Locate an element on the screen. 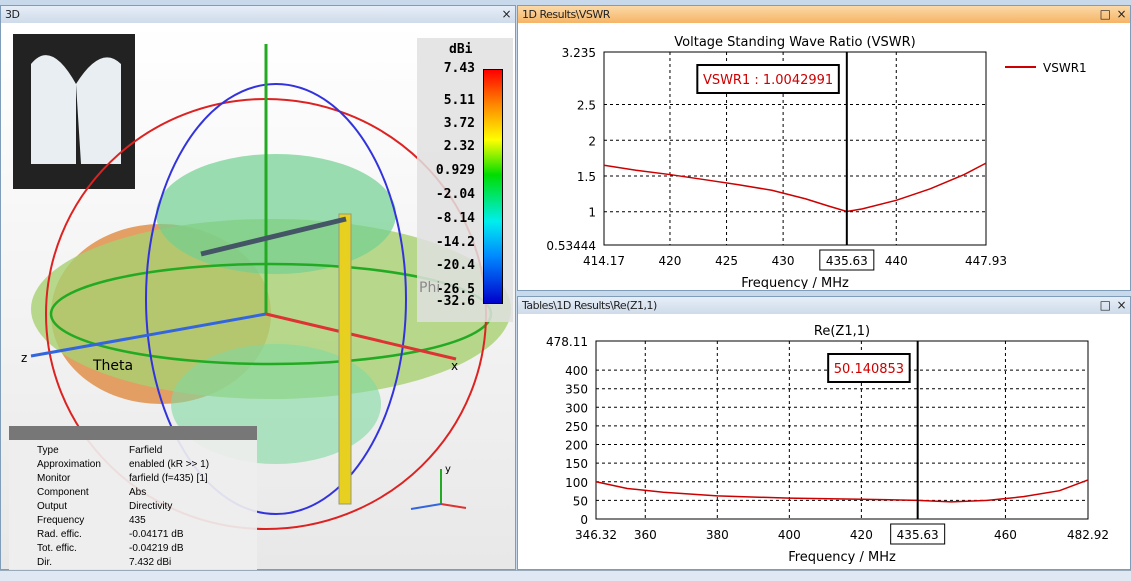 This screenshot has height=581, width=1131. y-tick-label: 1 is located at coordinates (592, 213).